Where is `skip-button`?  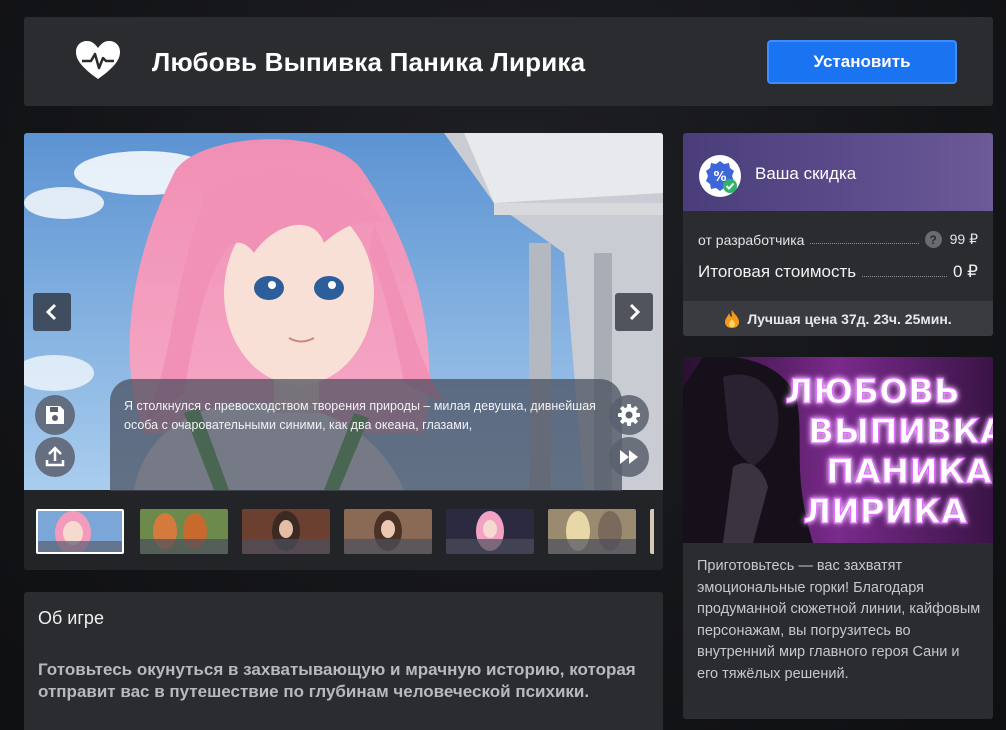
skip-button is located at coordinates (629, 457).